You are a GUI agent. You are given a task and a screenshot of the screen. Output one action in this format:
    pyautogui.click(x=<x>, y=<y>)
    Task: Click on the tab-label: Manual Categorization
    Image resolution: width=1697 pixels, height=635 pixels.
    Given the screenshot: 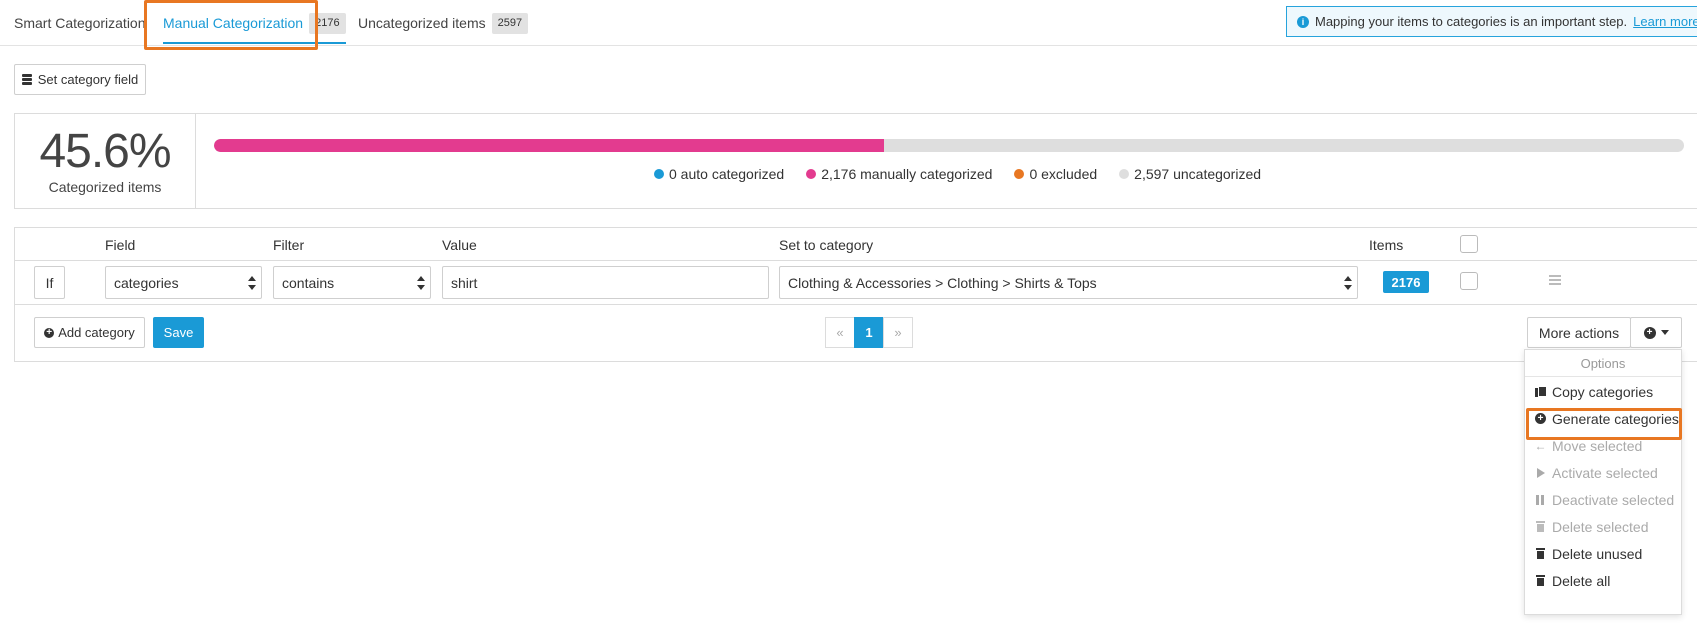 What is the action you would take?
    pyautogui.click(x=233, y=23)
    